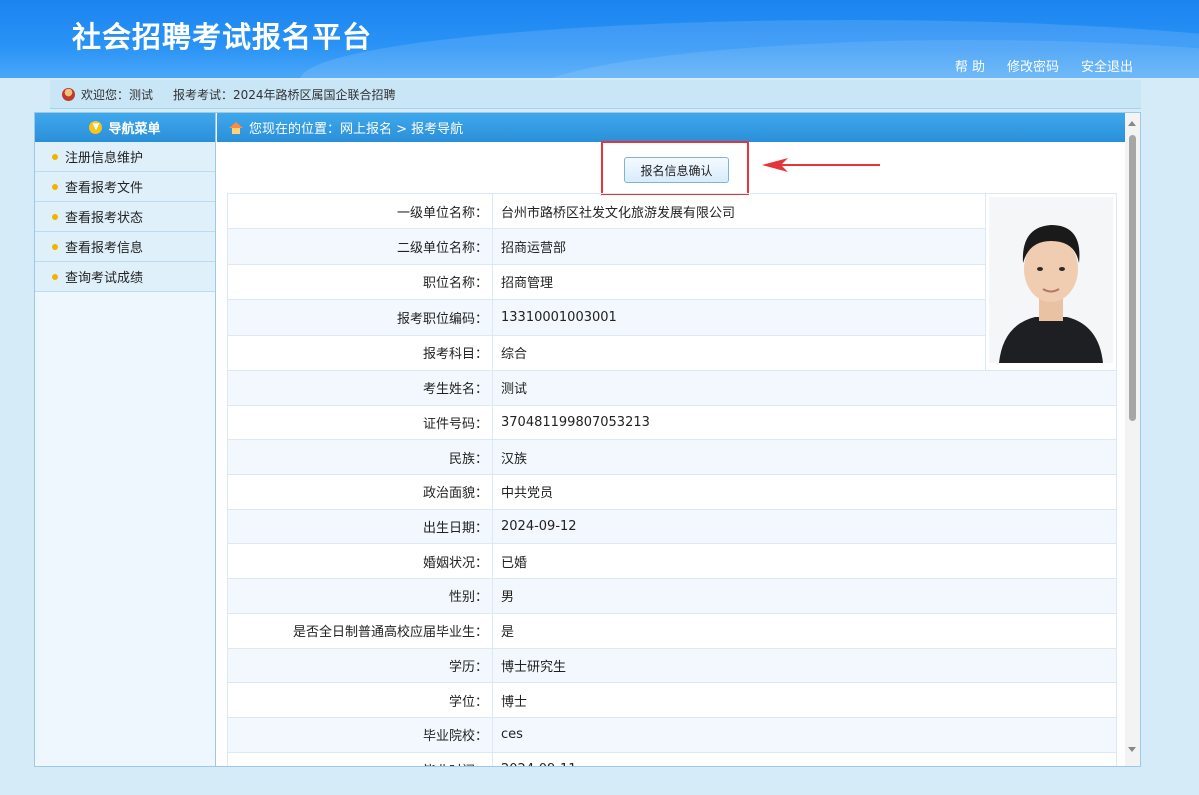  I want to click on pointer-arrow-icon, so click(821, 165).